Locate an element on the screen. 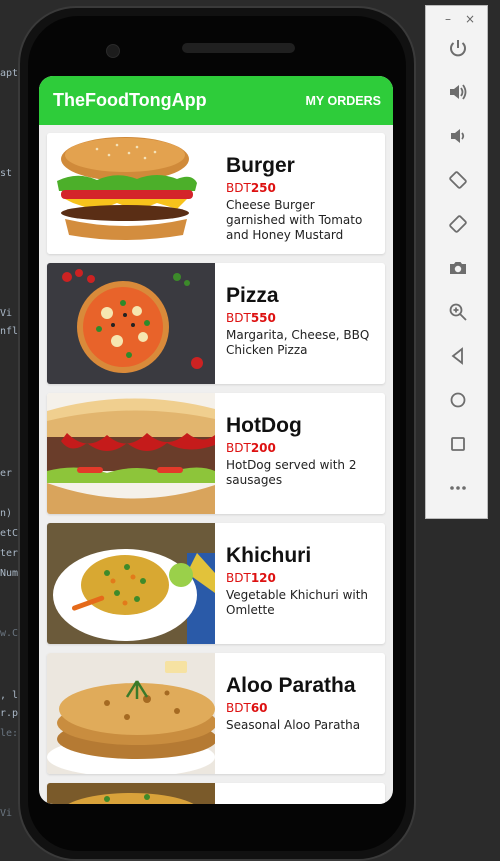  home-icon is located at coordinates (457, 400).